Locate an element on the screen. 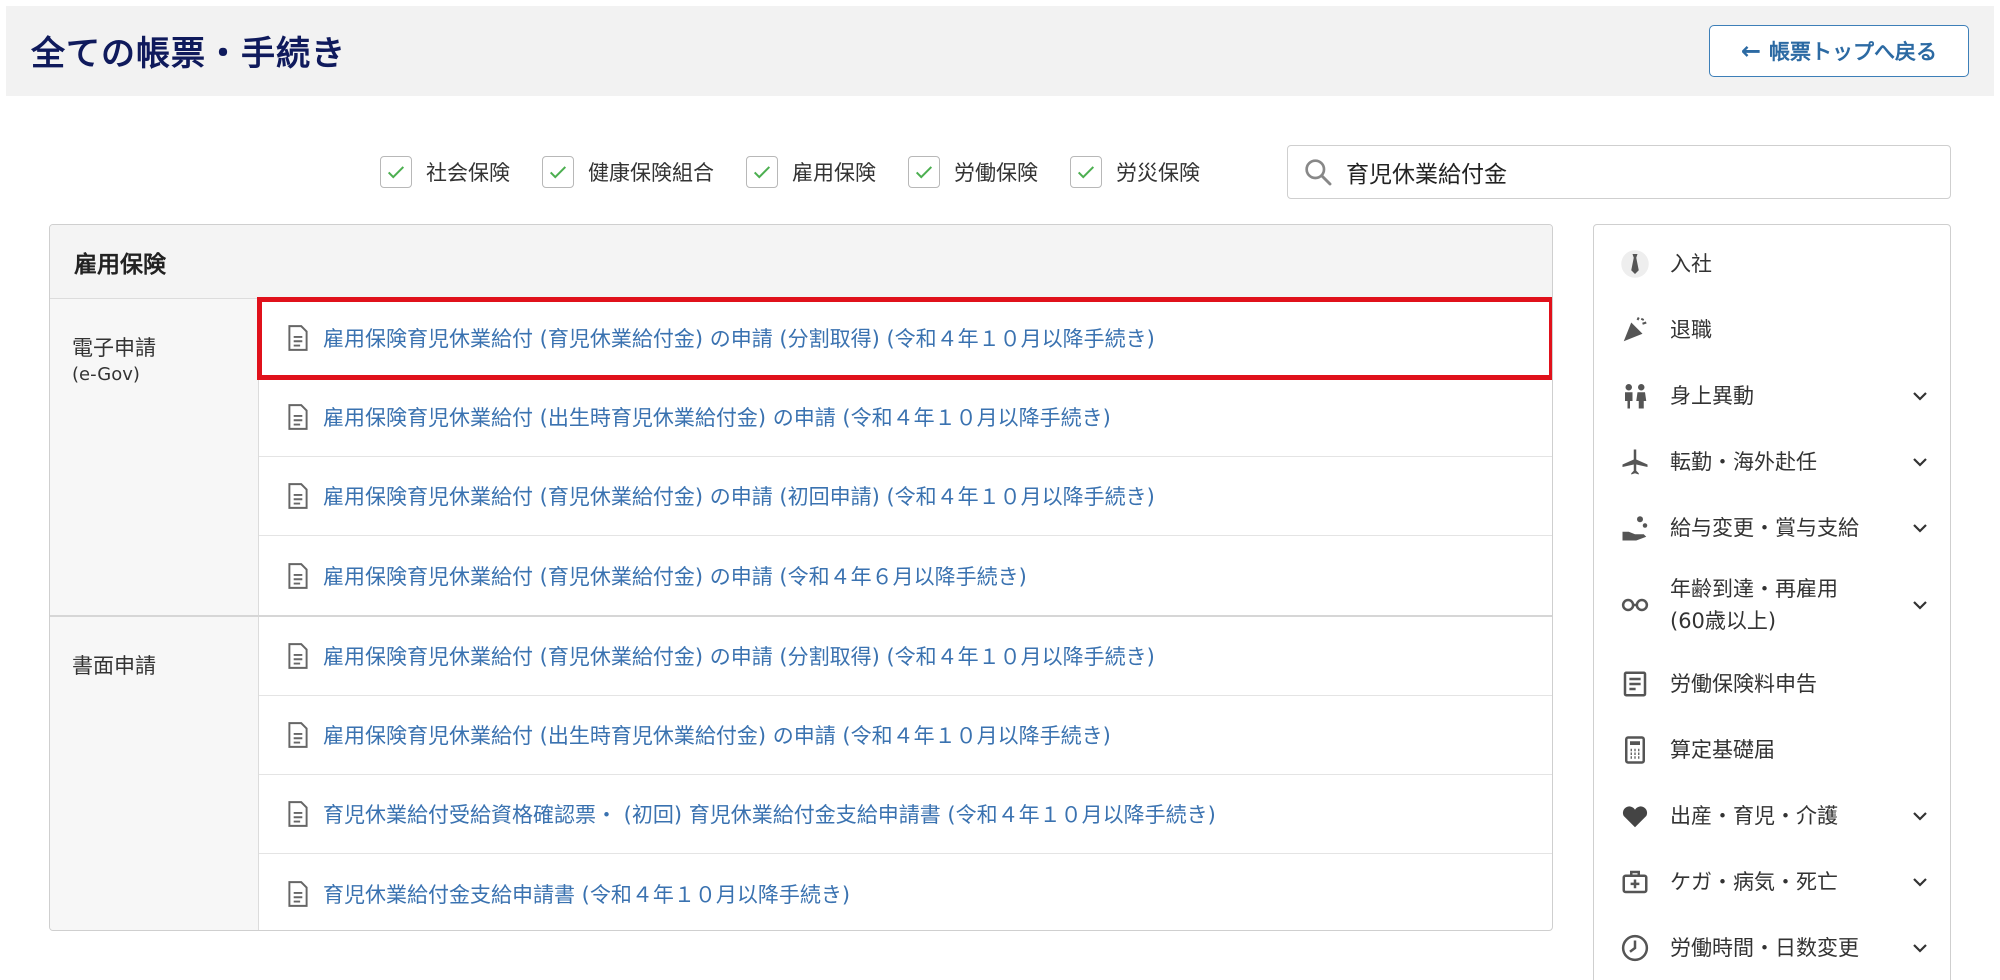  sidebar-item-shussan: 出産・育児・介護 is located at coordinates (1772, 816).